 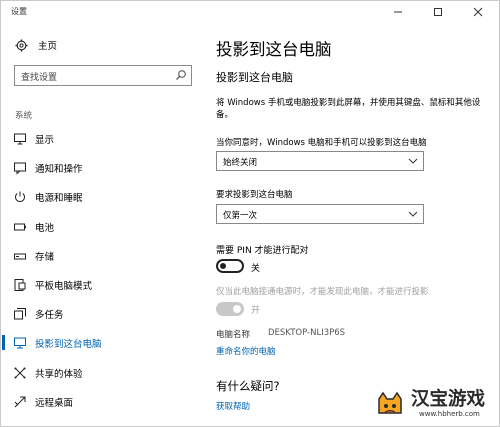 I want to click on request-dropdown-value: 仅第一次, so click(x=240, y=216).